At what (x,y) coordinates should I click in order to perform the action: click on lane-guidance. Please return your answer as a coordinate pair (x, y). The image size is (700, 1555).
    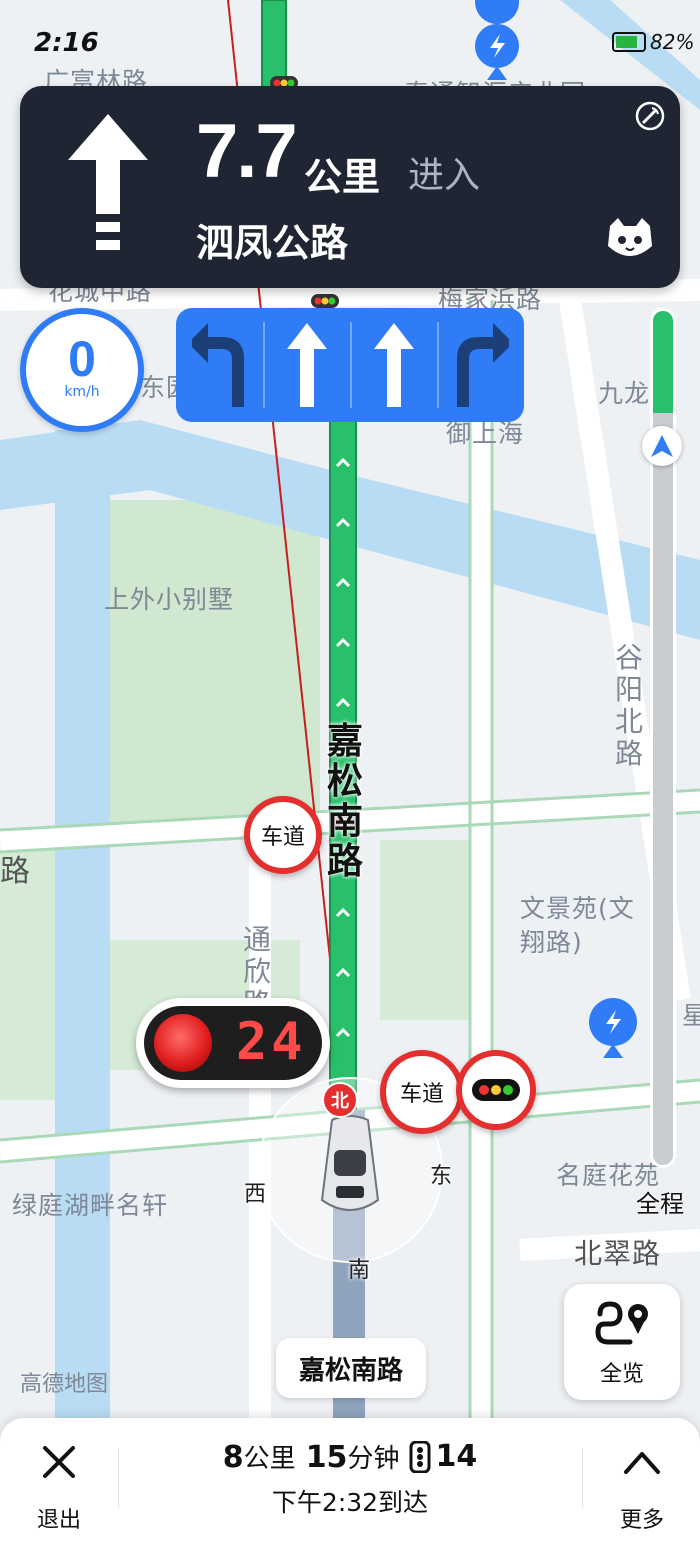
    Looking at the image, I should click on (350, 365).